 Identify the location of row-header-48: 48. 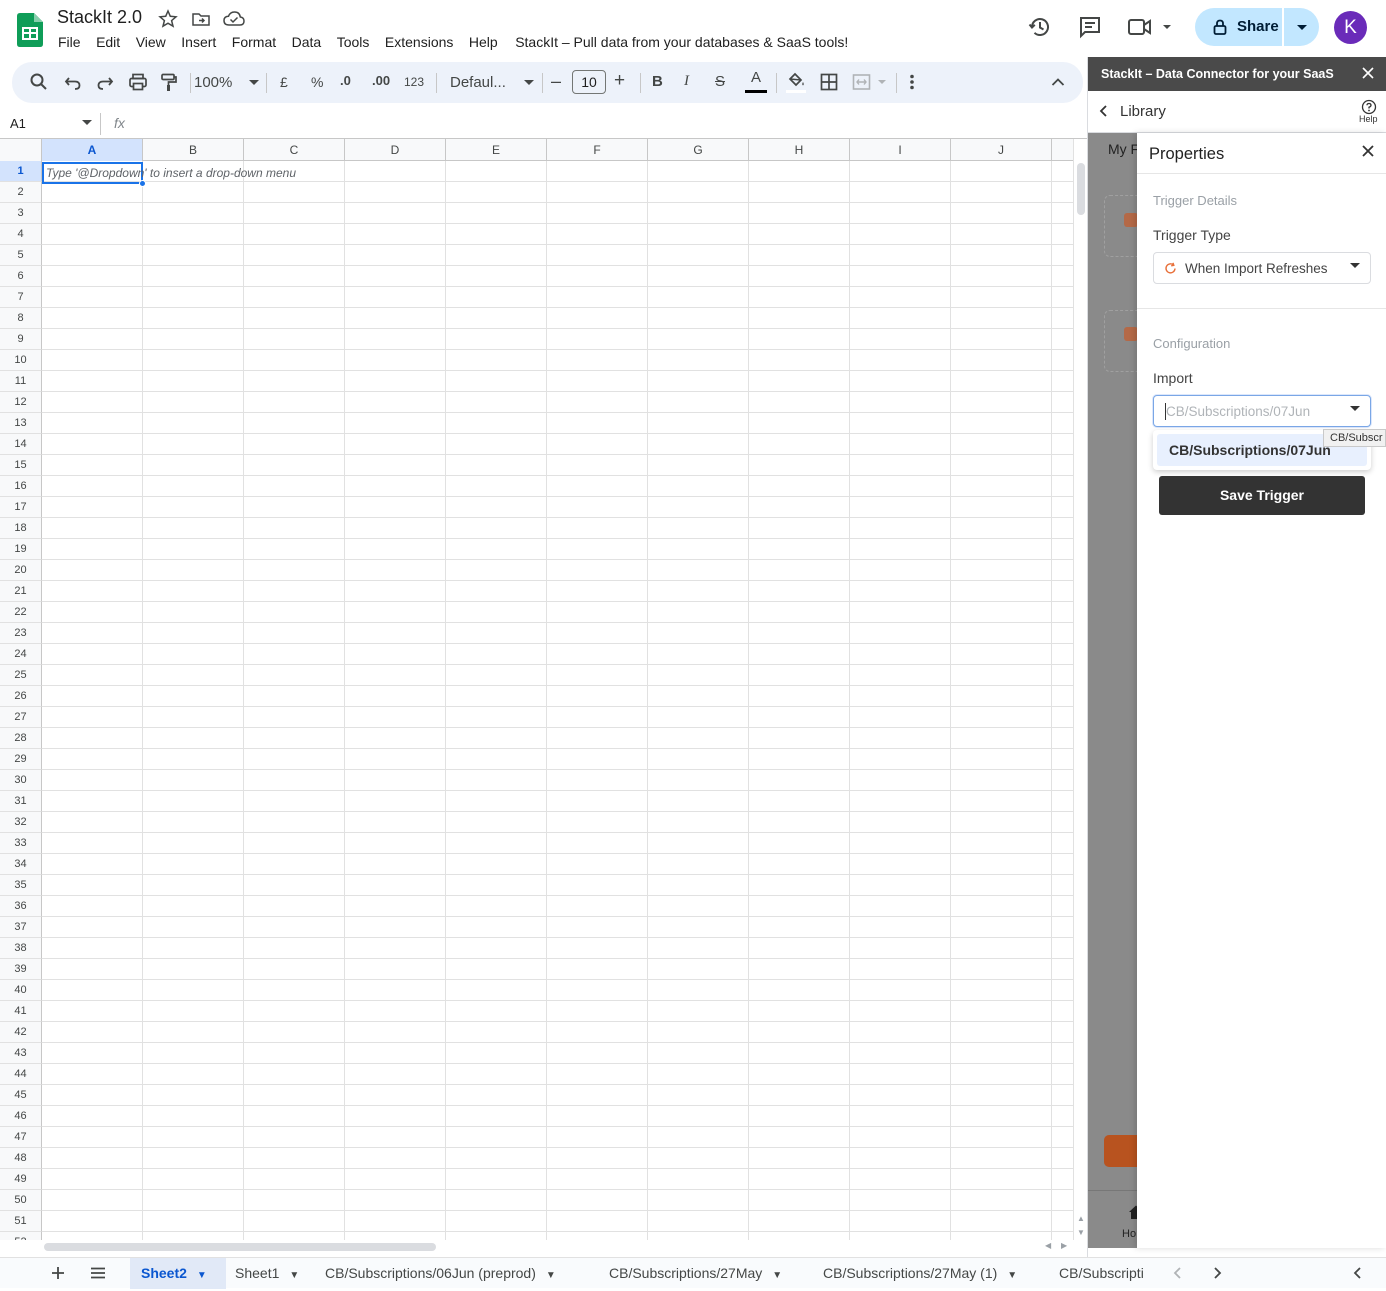
(21, 1158).